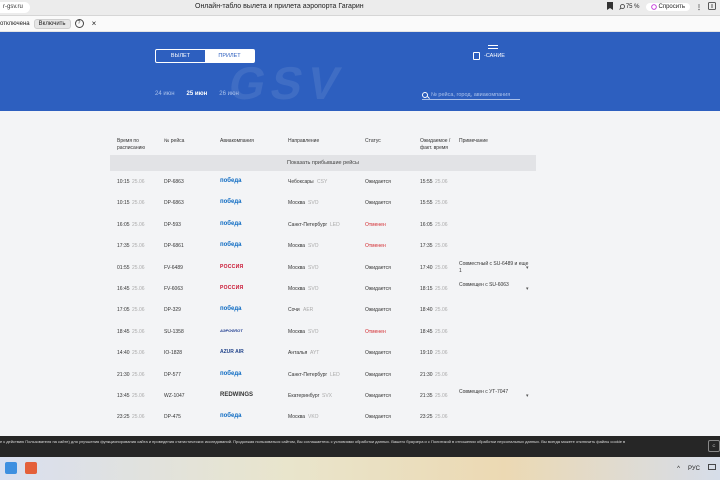  What do you see at coordinates (622, 7) in the screenshot?
I see `zoom-icon` at bounding box center [622, 7].